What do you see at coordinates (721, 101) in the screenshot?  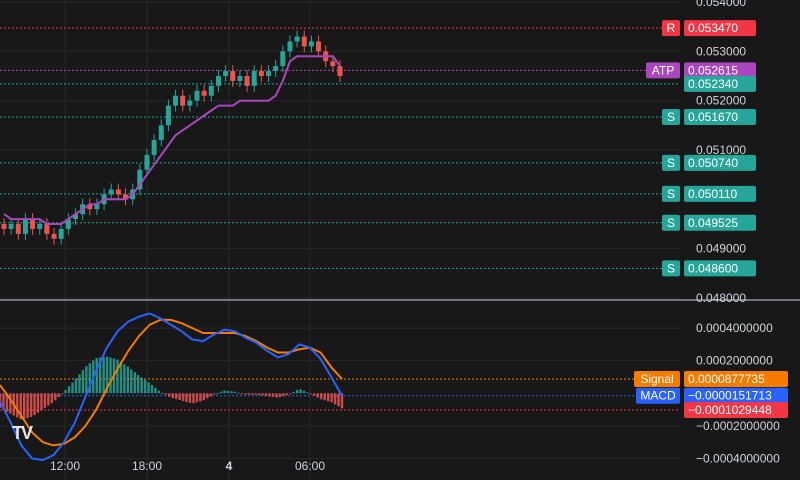 I see `price-tick-label: 0.052000` at bounding box center [721, 101].